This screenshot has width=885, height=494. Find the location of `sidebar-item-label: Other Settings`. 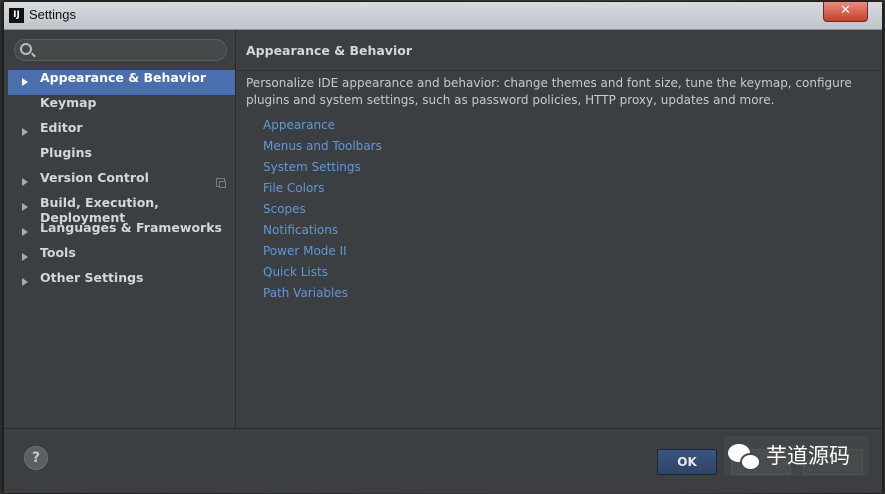

sidebar-item-label: Other Settings is located at coordinates (92, 277).